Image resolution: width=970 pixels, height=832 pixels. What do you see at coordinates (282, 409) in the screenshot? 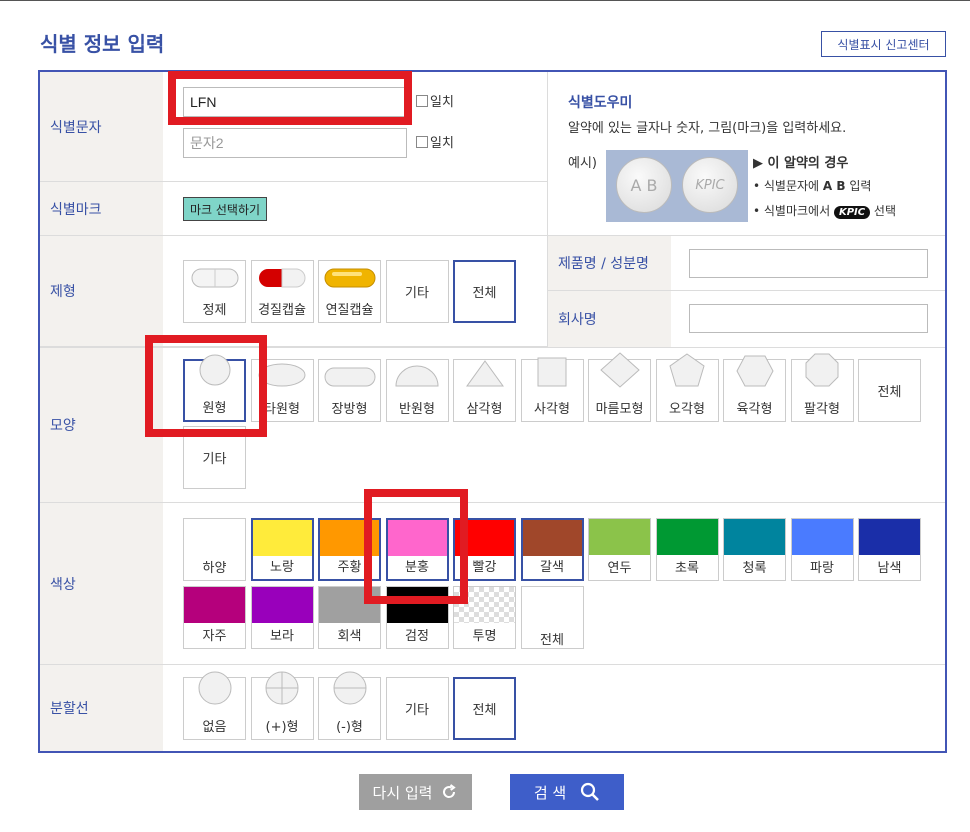
I see `shapes-option-label: 타원형` at bounding box center [282, 409].